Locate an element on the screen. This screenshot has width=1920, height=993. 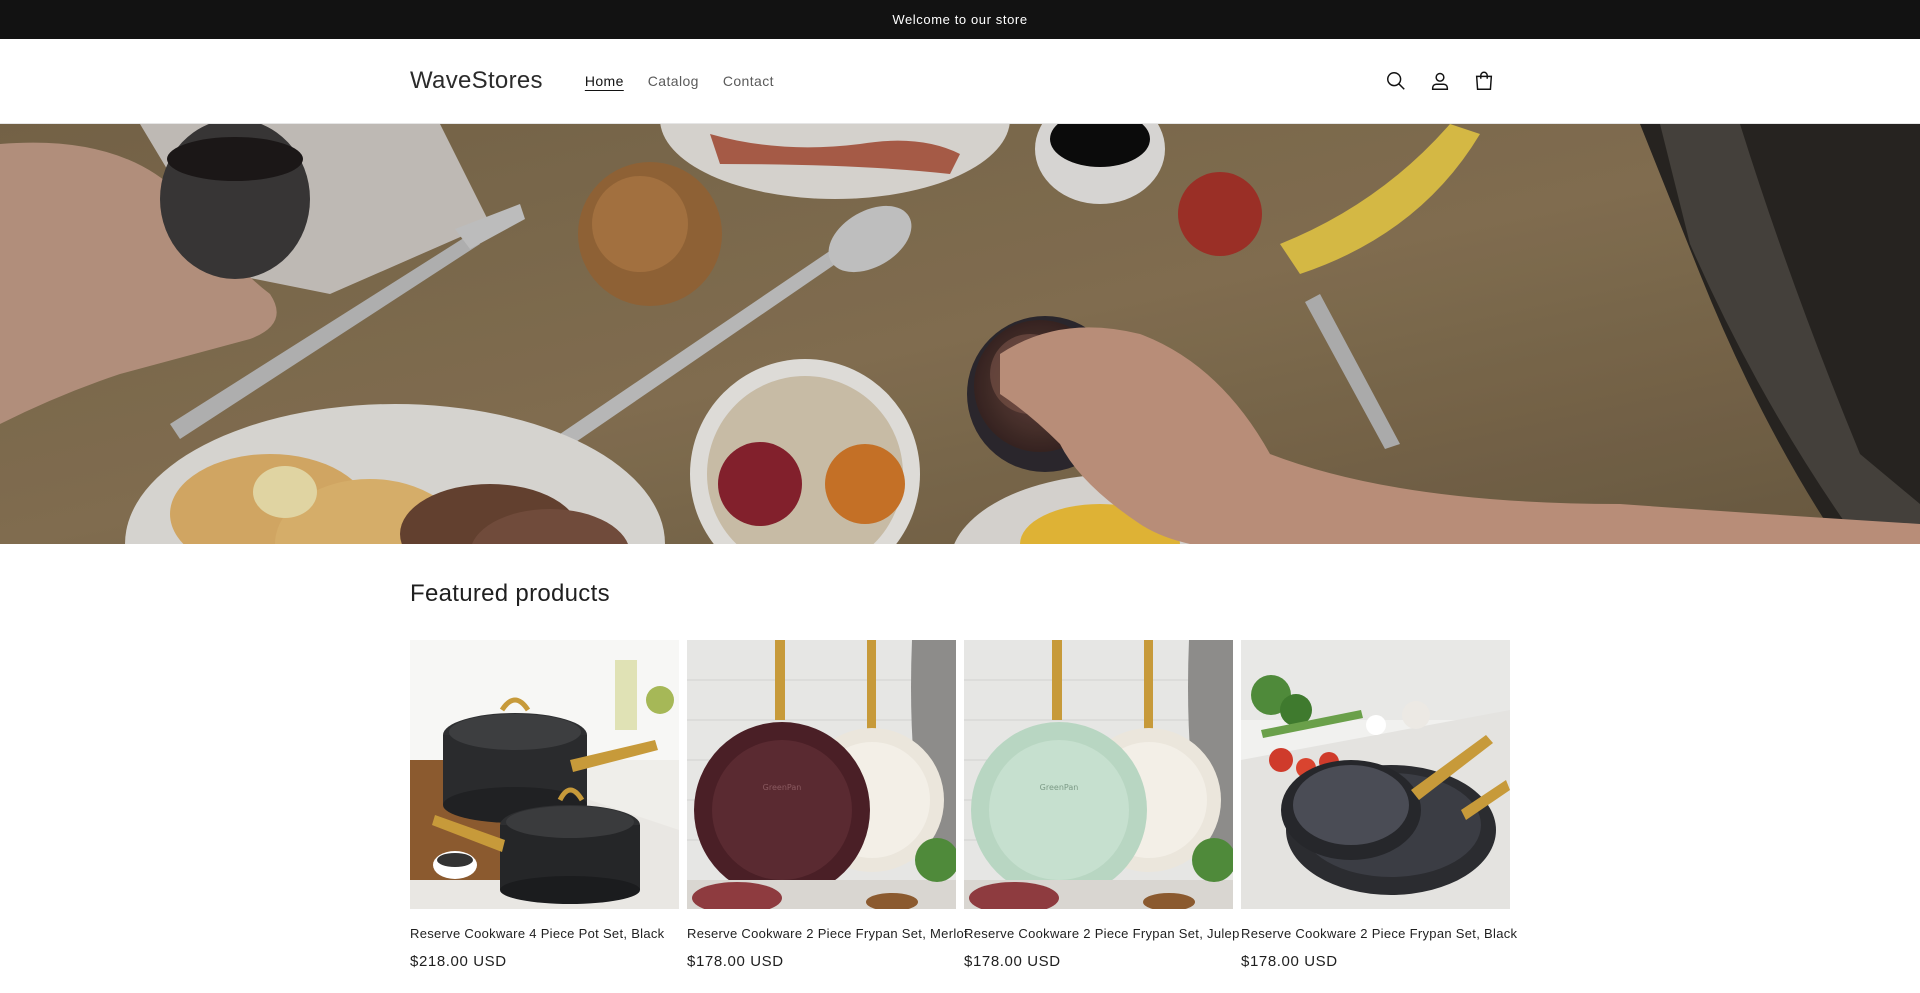
store-logo: WaveStores is located at coordinates (476, 81).